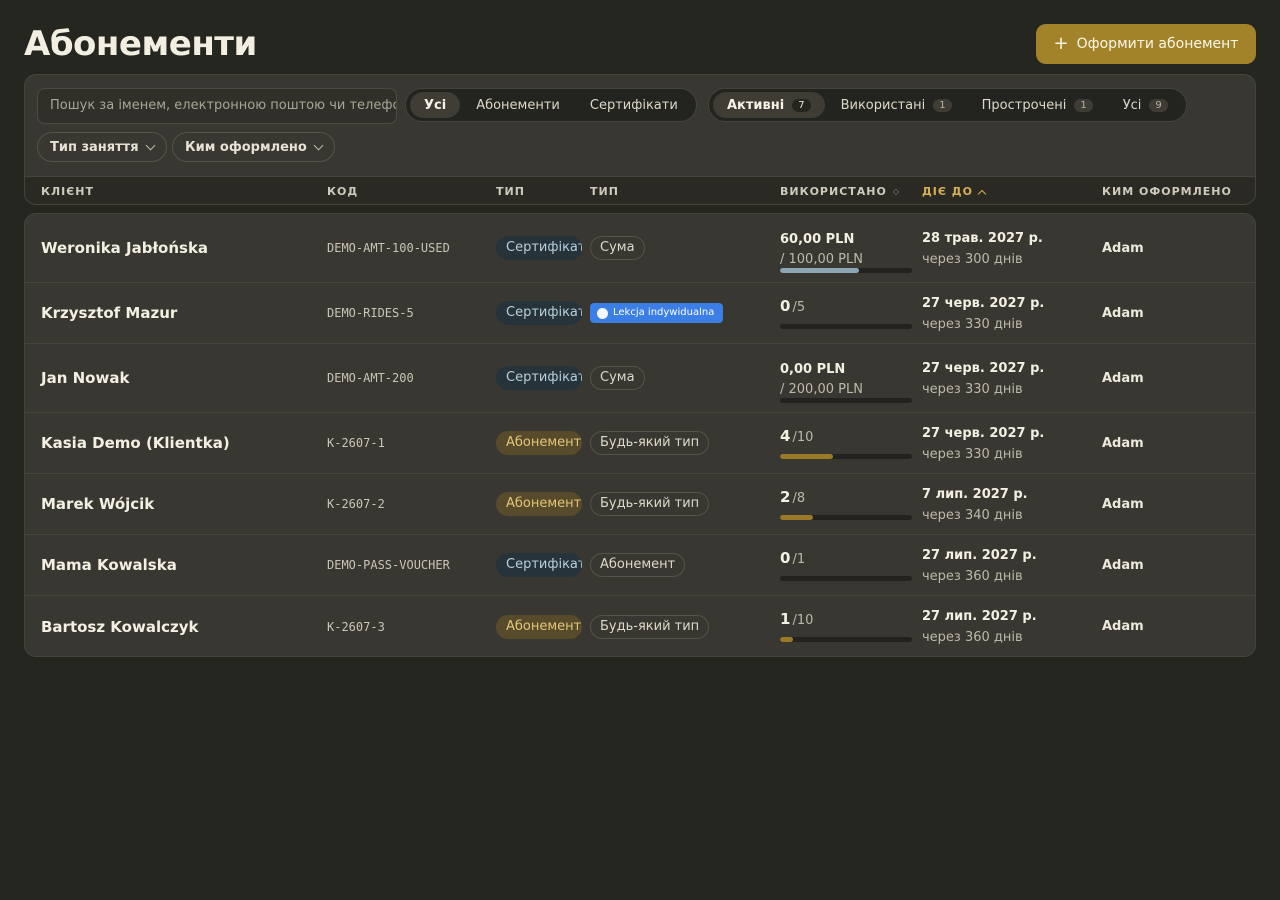 Image resolution: width=1280 pixels, height=900 pixels. Describe the element at coordinates (801, 105) in the screenshot. I see `count-badge: 7` at that location.